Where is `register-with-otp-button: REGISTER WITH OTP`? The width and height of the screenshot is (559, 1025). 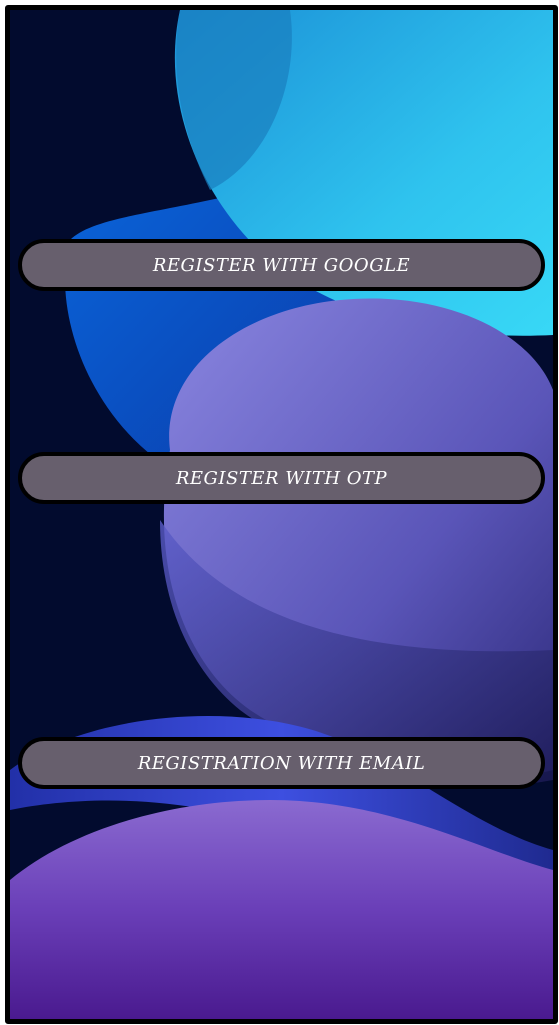 register-with-otp-button: REGISTER WITH OTP is located at coordinates (281, 478).